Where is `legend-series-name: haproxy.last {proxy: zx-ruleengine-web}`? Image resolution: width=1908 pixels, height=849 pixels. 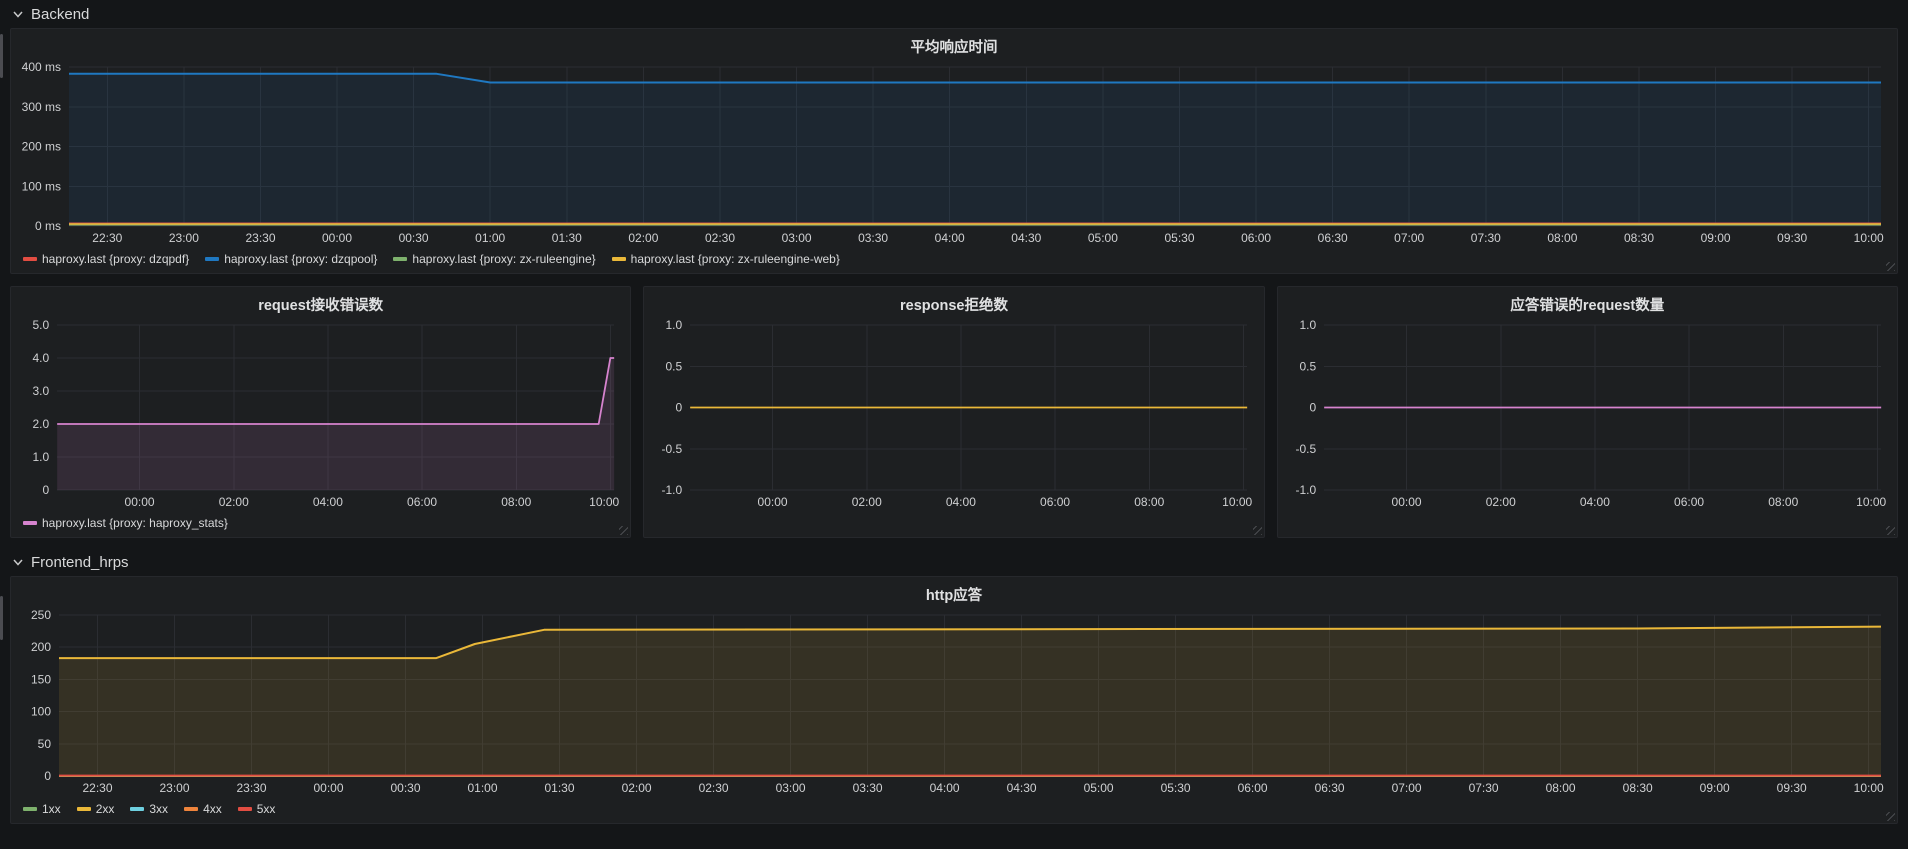
legend-series-name: haproxy.last {proxy: zx-ruleengine-web} is located at coordinates (735, 258).